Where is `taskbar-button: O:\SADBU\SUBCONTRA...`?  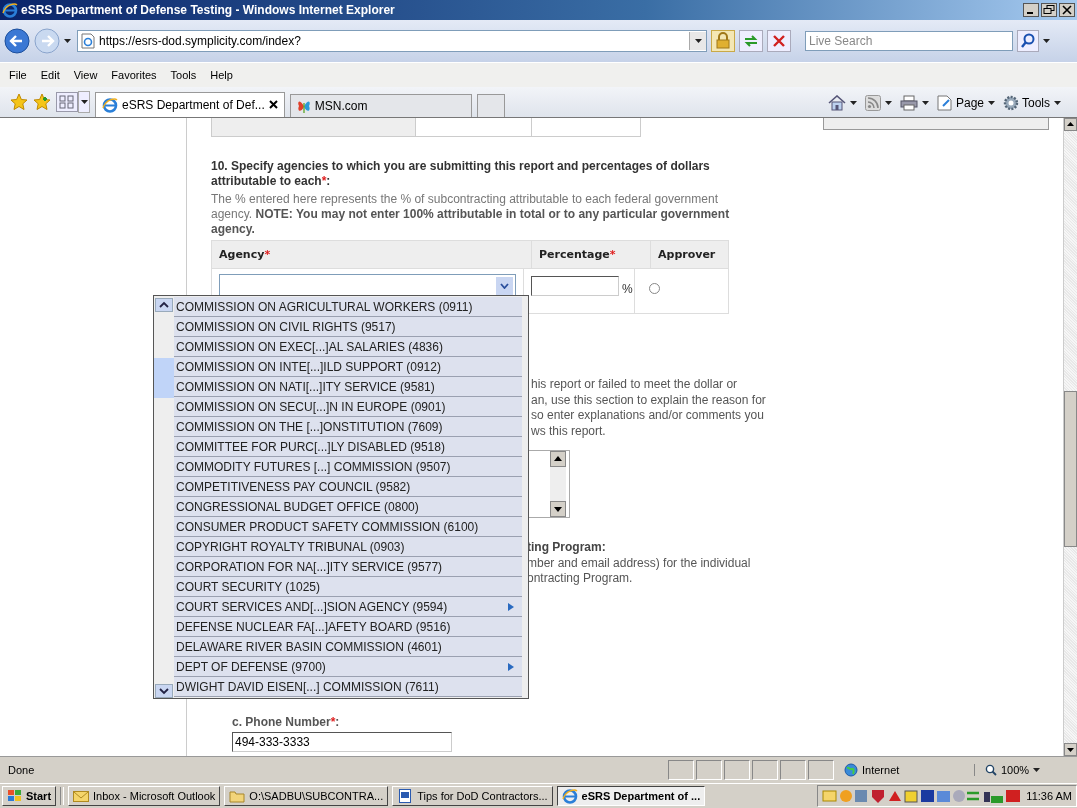 taskbar-button: O:\SADBU\SUBCONTRA... is located at coordinates (306, 796).